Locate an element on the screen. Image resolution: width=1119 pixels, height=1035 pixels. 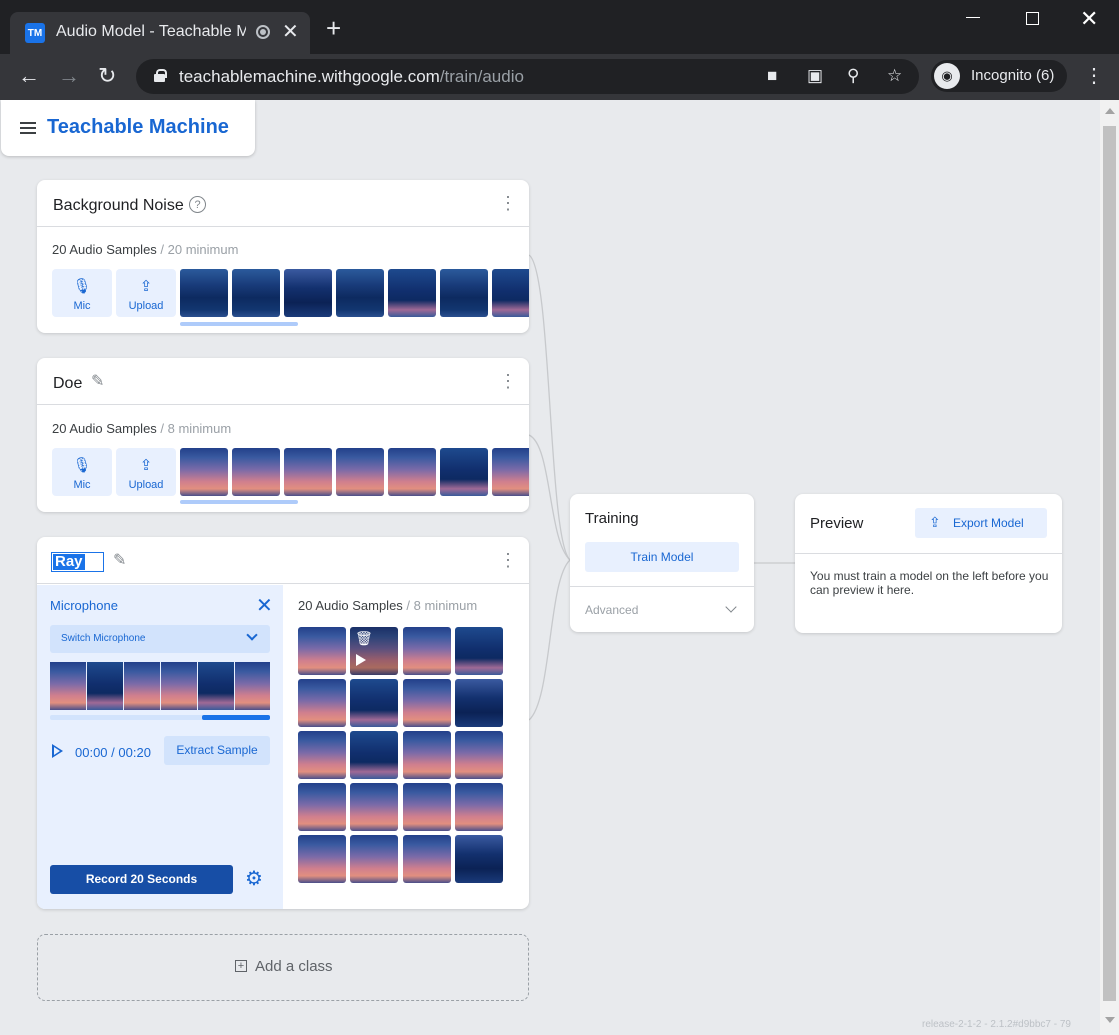
class-name-input: Ray is located at coordinates (77, 562).